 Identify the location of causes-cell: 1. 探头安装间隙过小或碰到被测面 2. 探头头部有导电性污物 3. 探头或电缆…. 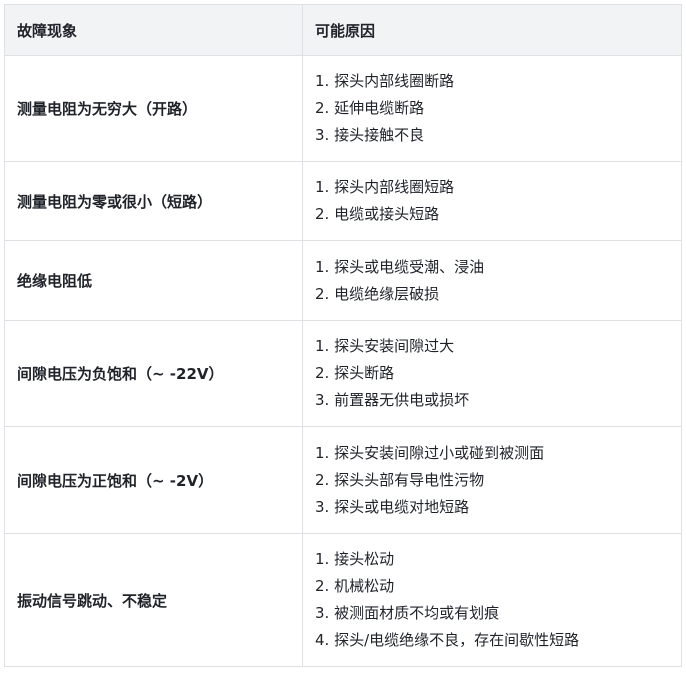
(492, 480).